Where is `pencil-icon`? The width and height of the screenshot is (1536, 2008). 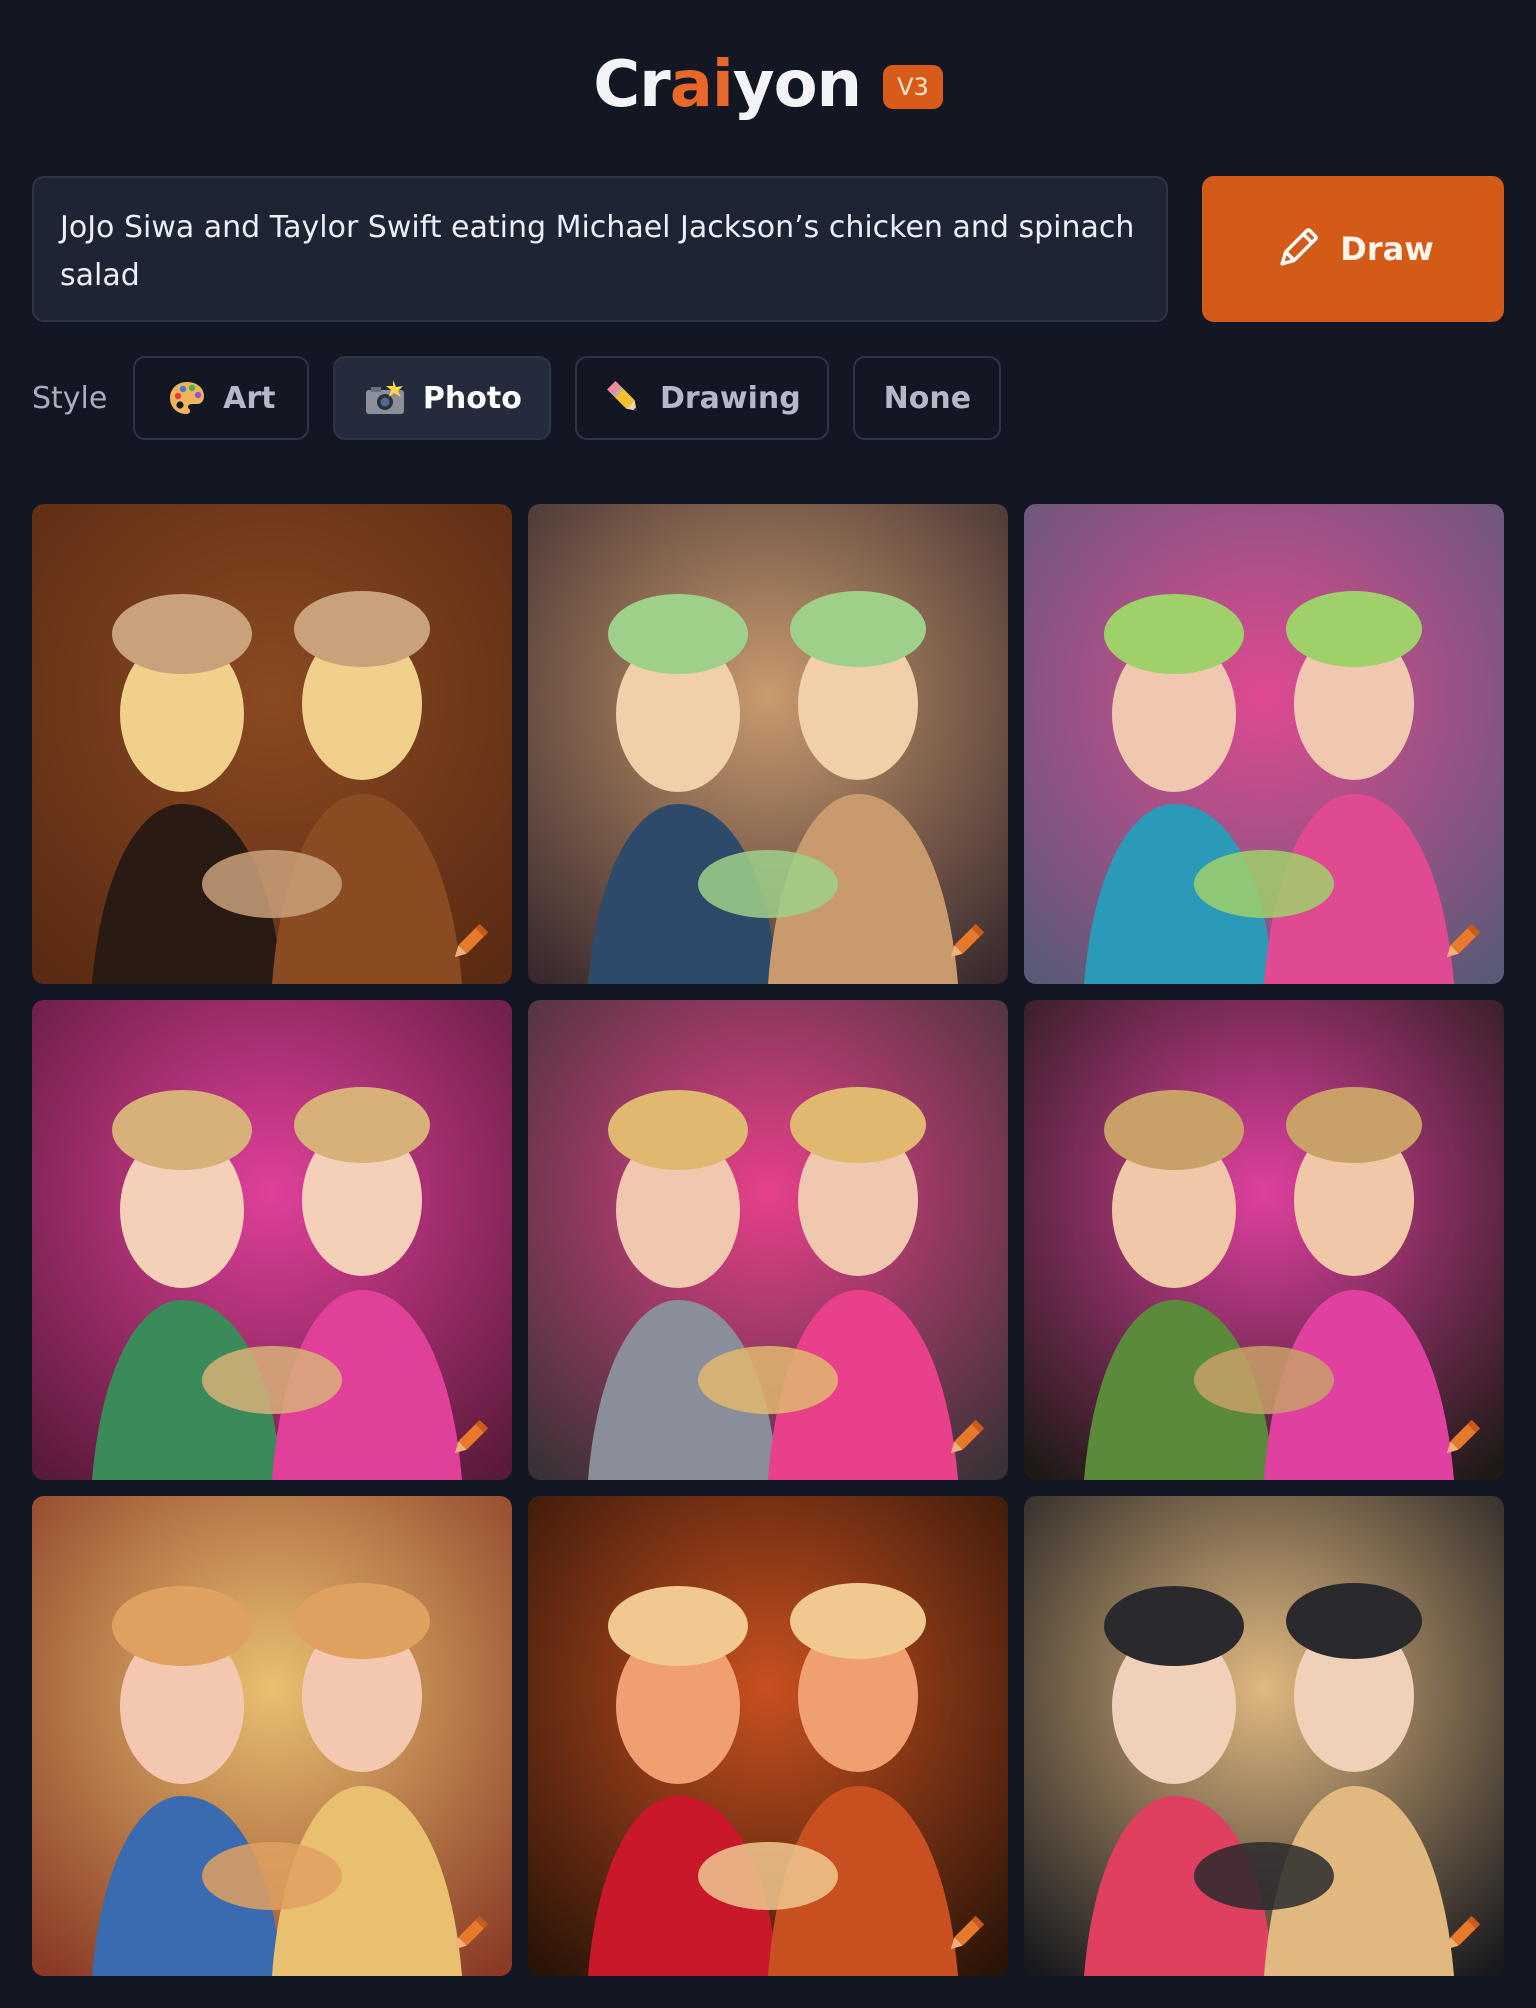 pencil-icon is located at coordinates (1297, 249).